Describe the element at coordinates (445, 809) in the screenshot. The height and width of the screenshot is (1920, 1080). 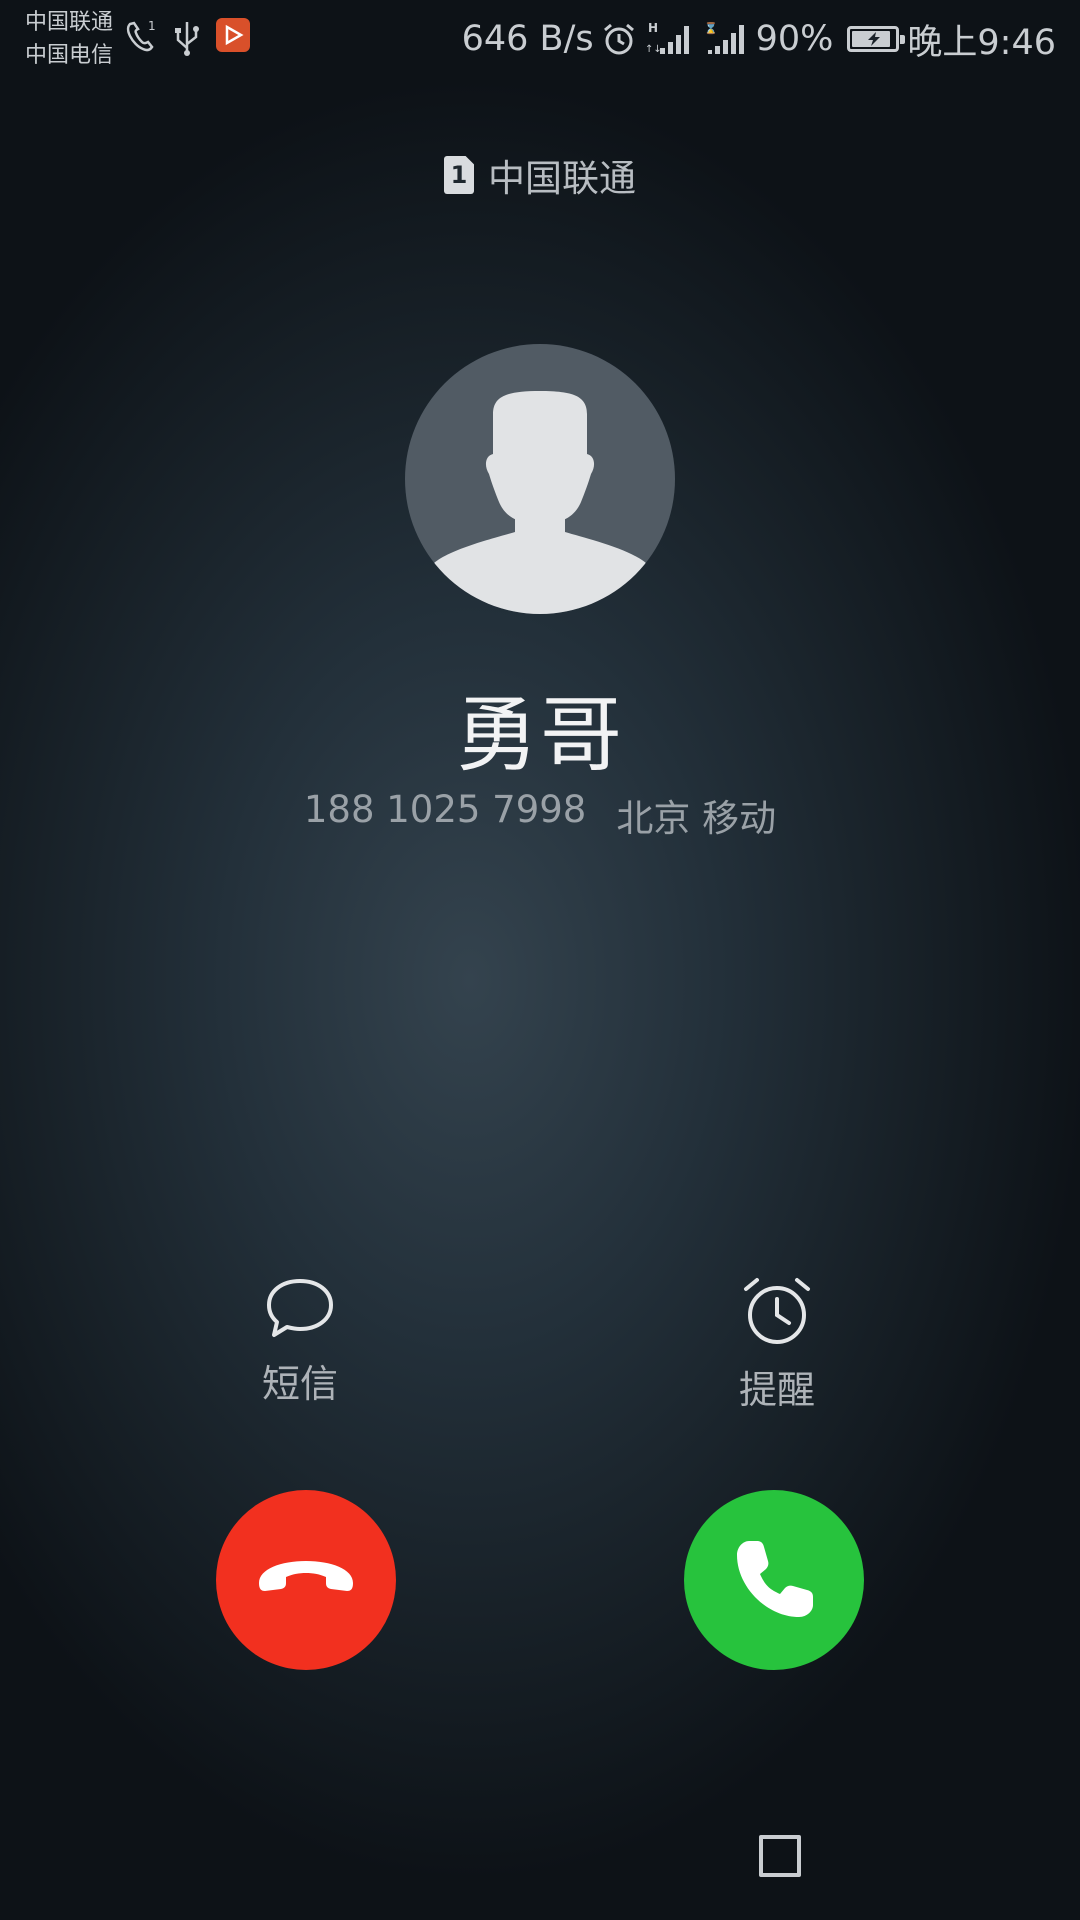
I see `caller-number: 188 1025 7998` at that location.